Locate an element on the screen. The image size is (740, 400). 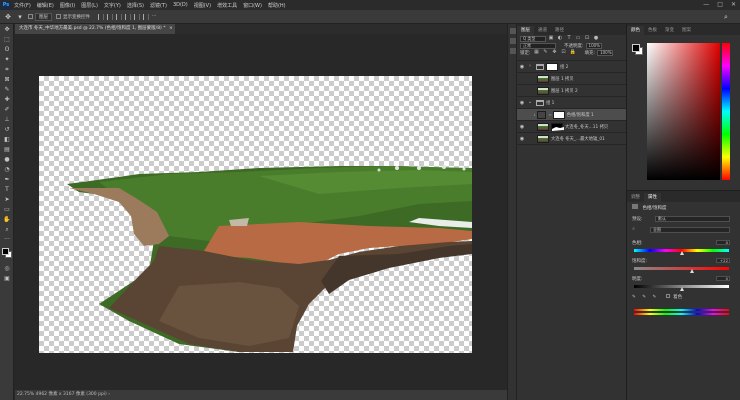
eyedropper-minus-icon: ✎ is located at coordinates (654, 297).